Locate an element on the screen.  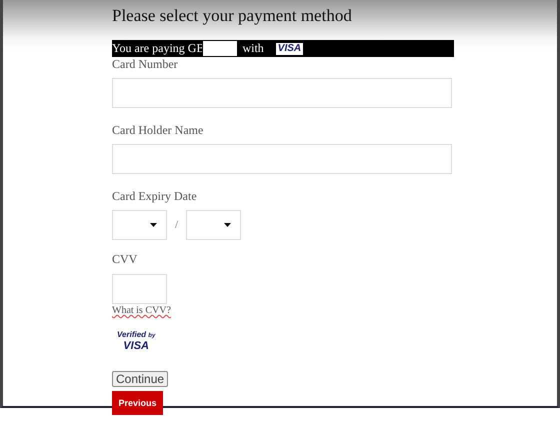
field-label: Card Holder Name is located at coordinates (158, 130).